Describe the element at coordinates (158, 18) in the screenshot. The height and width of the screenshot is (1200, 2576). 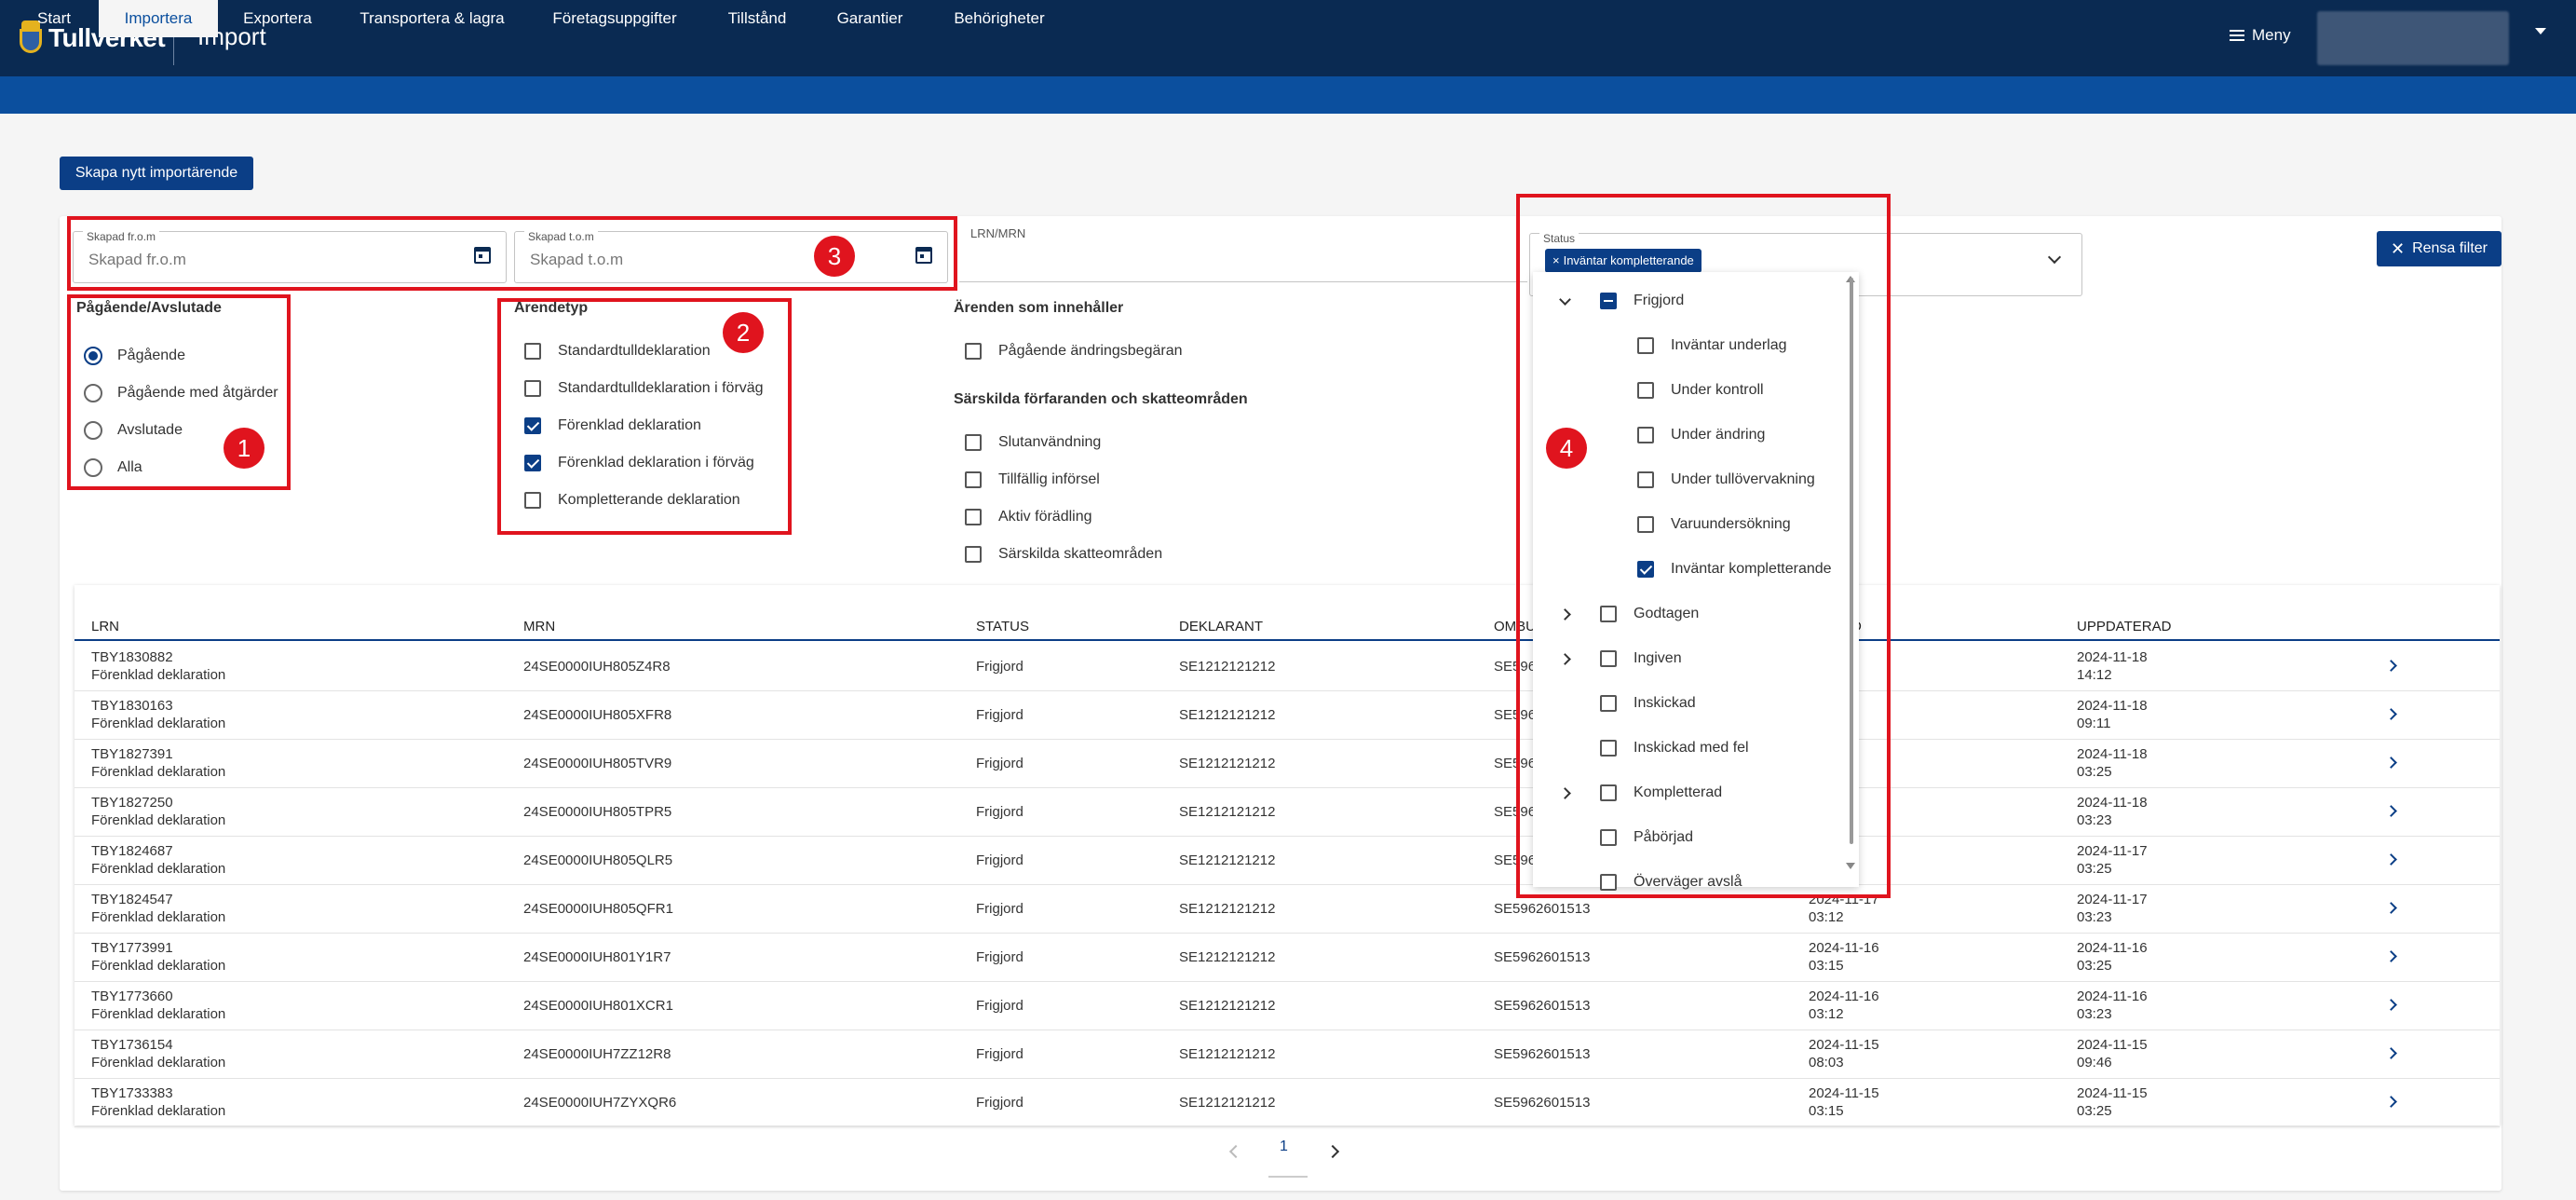
I see `tab-importera: Importera` at that location.